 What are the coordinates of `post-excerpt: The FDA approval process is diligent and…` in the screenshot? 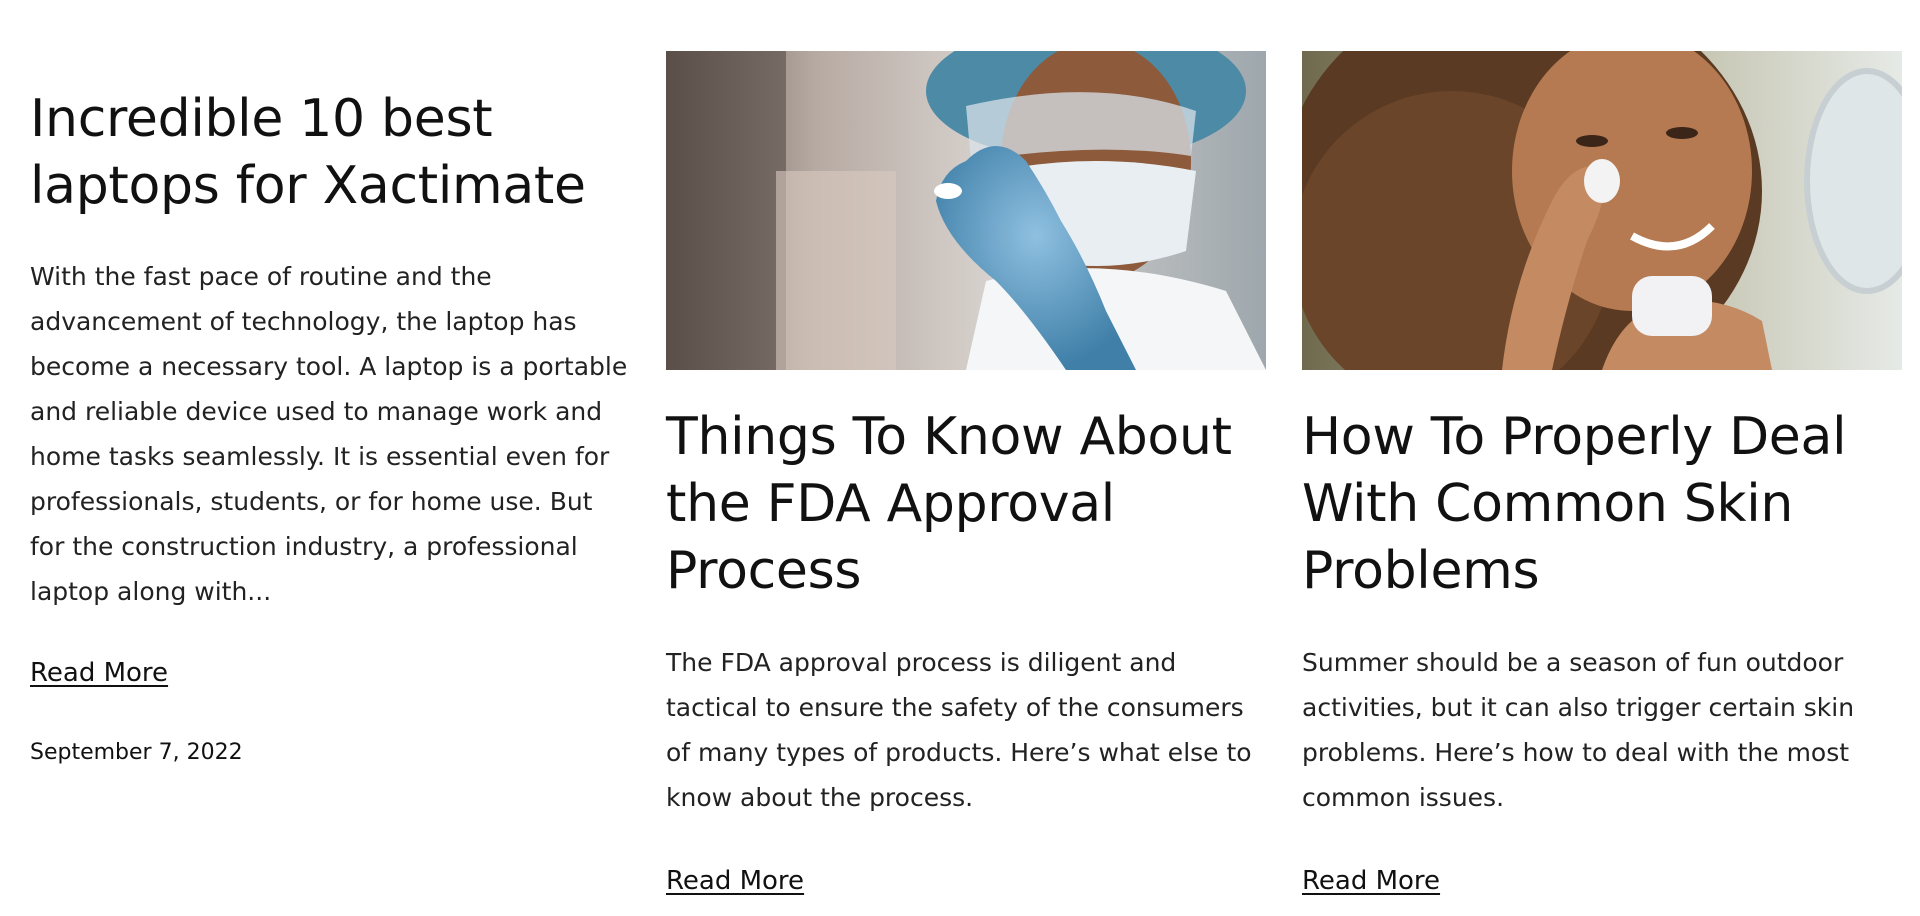 It's located at (959, 730).